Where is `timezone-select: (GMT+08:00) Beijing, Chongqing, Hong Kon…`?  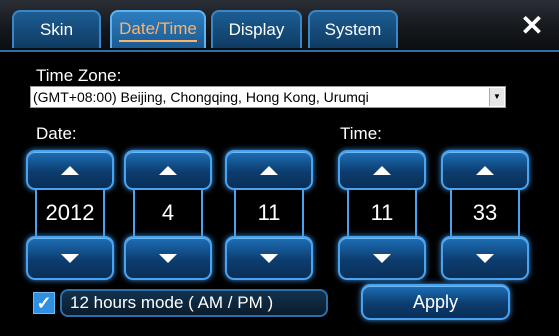 timezone-select: (GMT+08:00) Beijing, Chongqing, Hong Kon… is located at coordinates (268, 97).